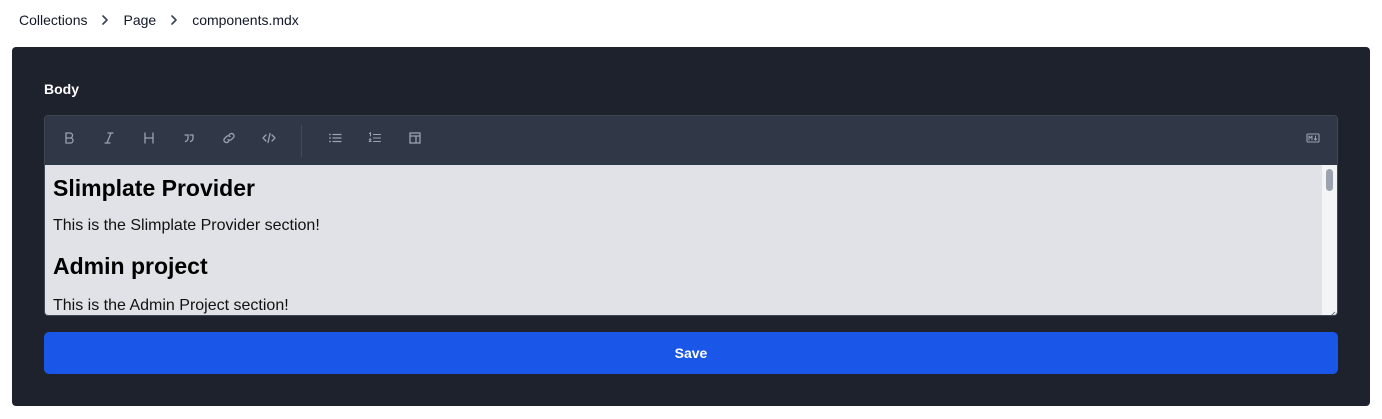 The image size is (1382, 419). What do you see at coordinates (61, 89) in the screenshot?
I see `body-field-label: Body` at bounding box center [61, 89].